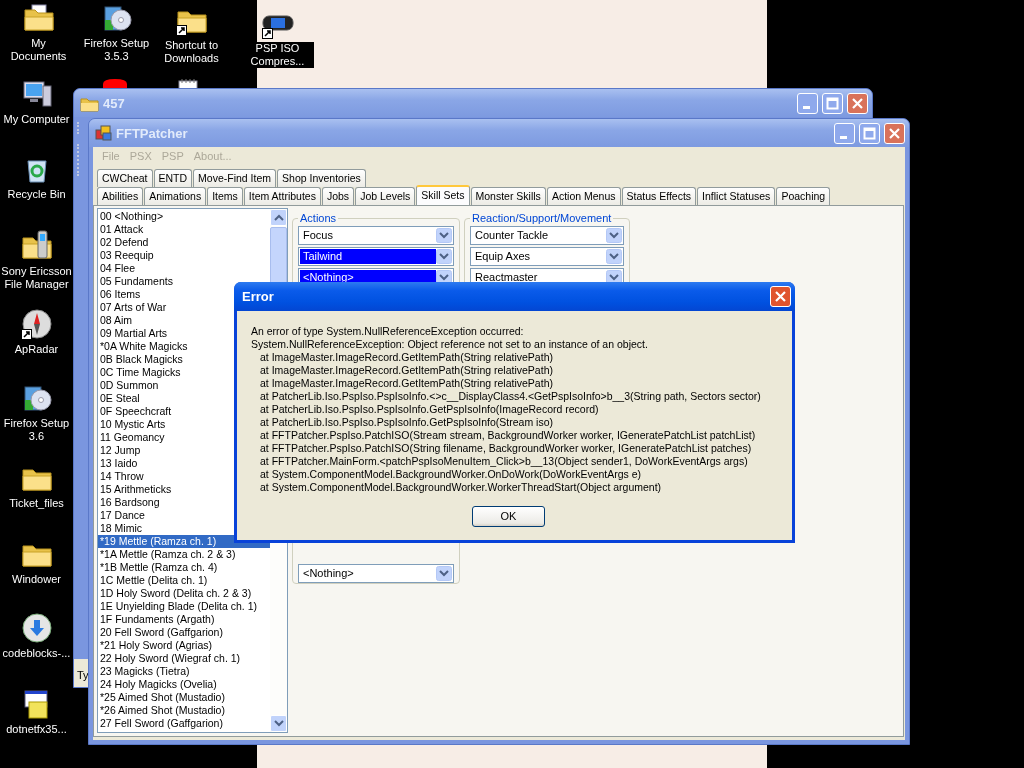  What do you see at coordinates (114, 103) in the screenshot?
I see `window-title: 457` at bounding box center [114, 103].